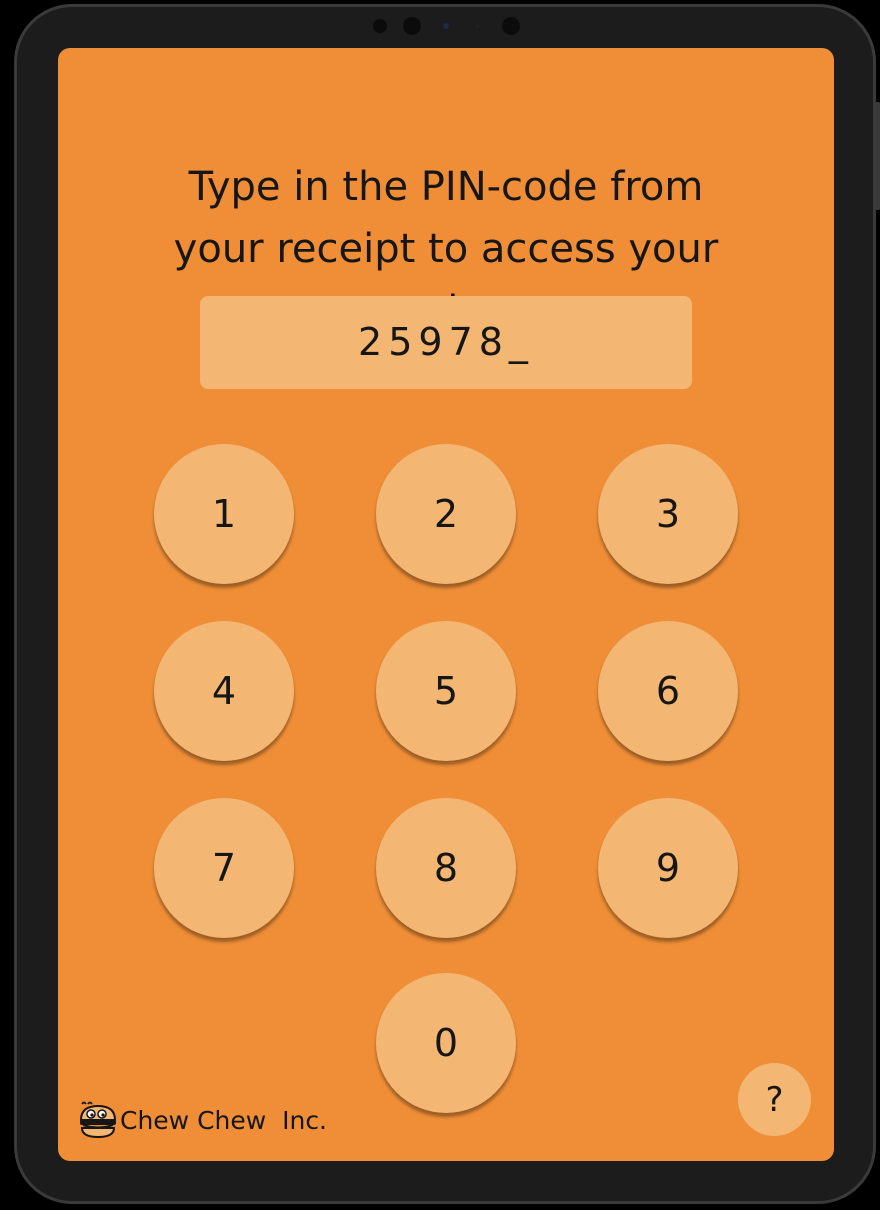  Describe the element at coordinates (511, 26) in the screenshot. I see `proximity-sensor-icon` at that location.